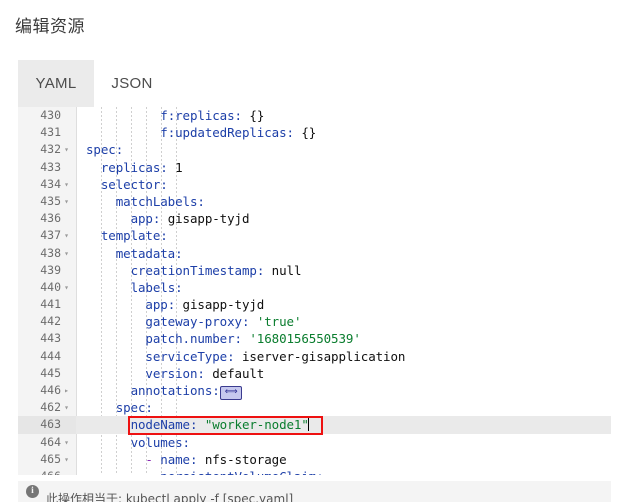  Describe the element at coordinates (230, 393) in the screenshot. I see `collapsed-block-widget: ⟺` at that location.